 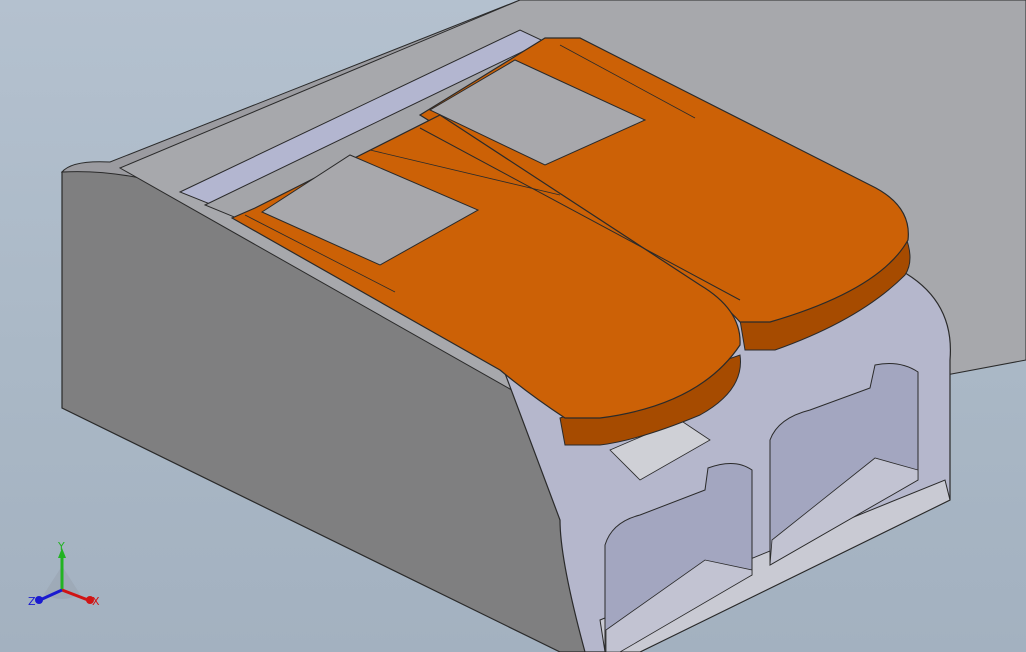 I want to click on z-axis-end-icon, so click(x=39, y=600).